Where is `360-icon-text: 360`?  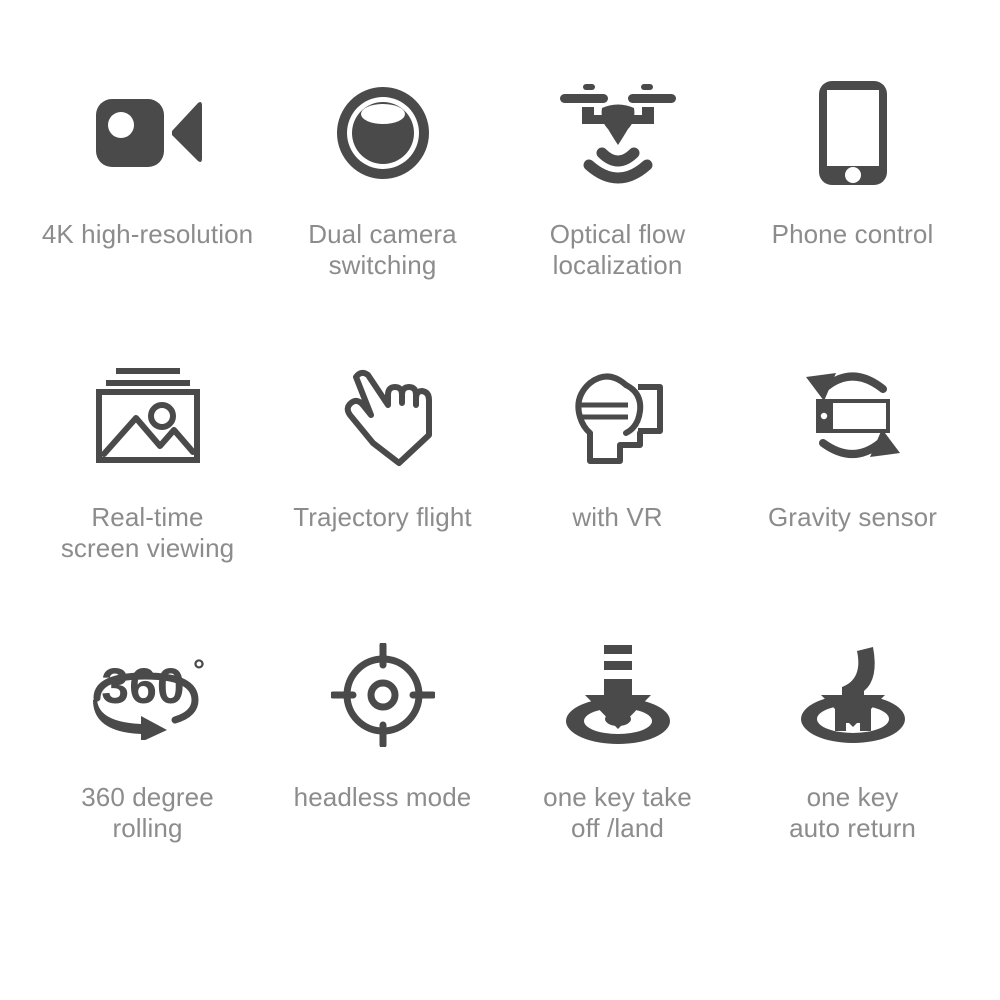 360-icon-text: 360 is located at coordinates (142, 686).